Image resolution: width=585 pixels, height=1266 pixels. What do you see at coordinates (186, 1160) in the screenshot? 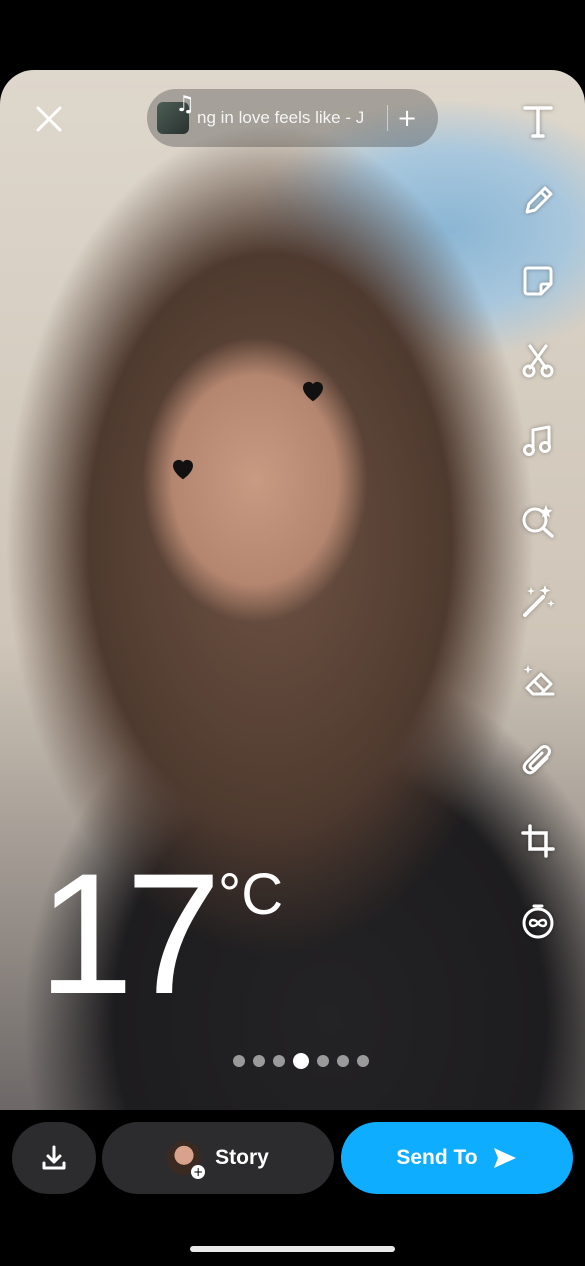
I see `avatar: +` at bounding box center [186, 1160].